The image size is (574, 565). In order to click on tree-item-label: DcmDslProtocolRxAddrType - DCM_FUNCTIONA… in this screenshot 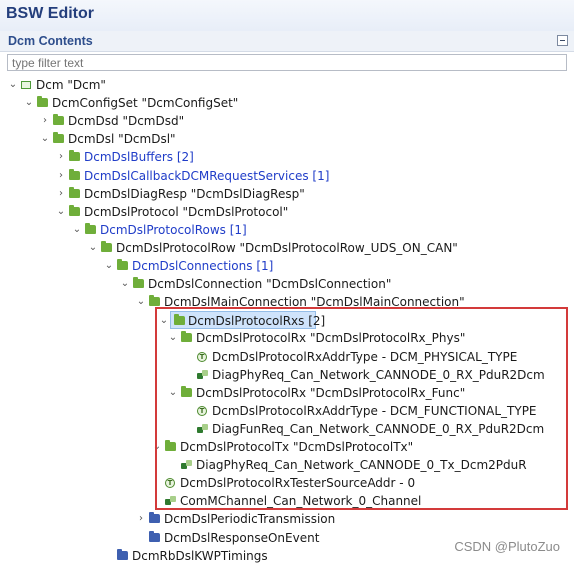, I will do `click(374, 410)`.